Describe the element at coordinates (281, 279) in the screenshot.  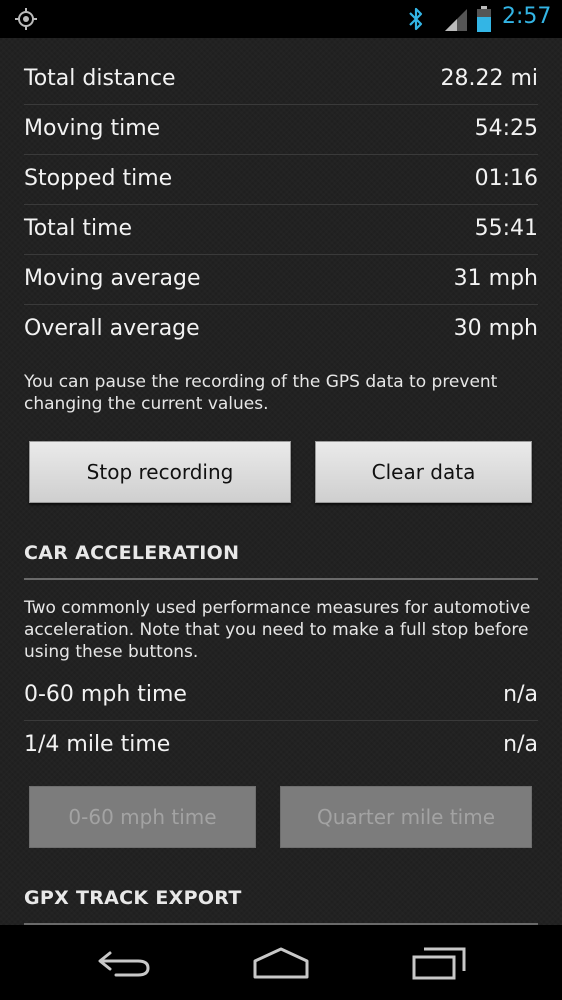
I see `stat-row-moving-average: Moving average 31 mph` at that location.